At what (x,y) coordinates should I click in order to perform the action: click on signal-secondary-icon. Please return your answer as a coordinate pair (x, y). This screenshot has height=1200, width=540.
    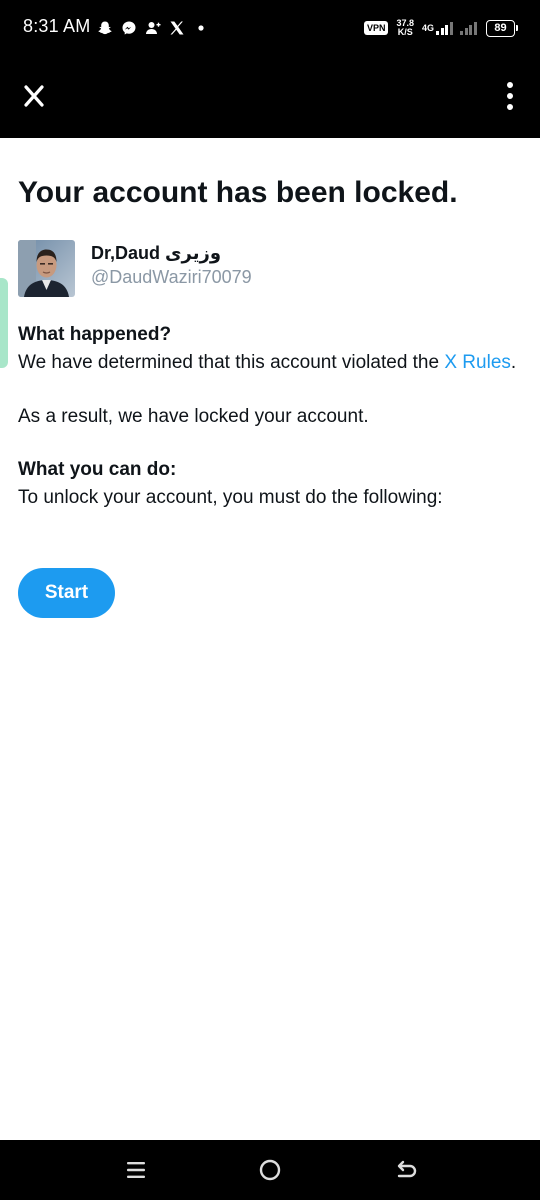
    Looking at the image, I should click on (469, 28).